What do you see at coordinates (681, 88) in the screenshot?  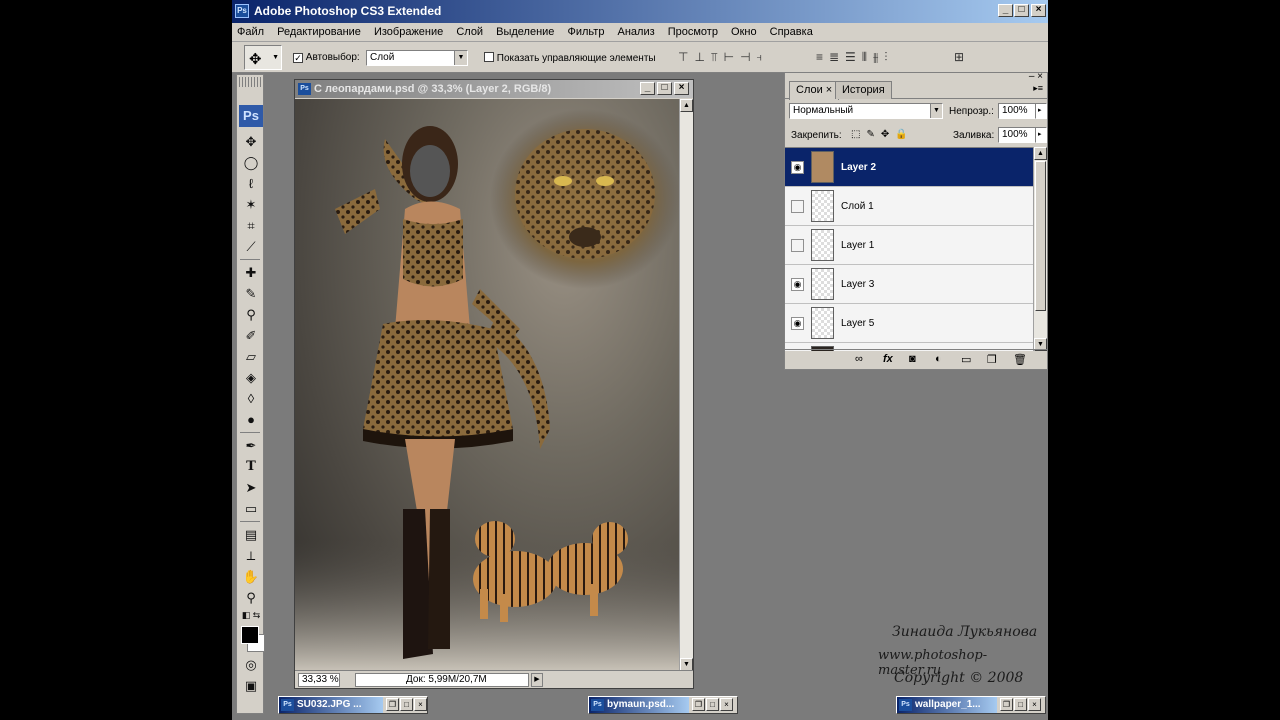 I see `doc-close-button: ×` at bounding box center [681, 88].